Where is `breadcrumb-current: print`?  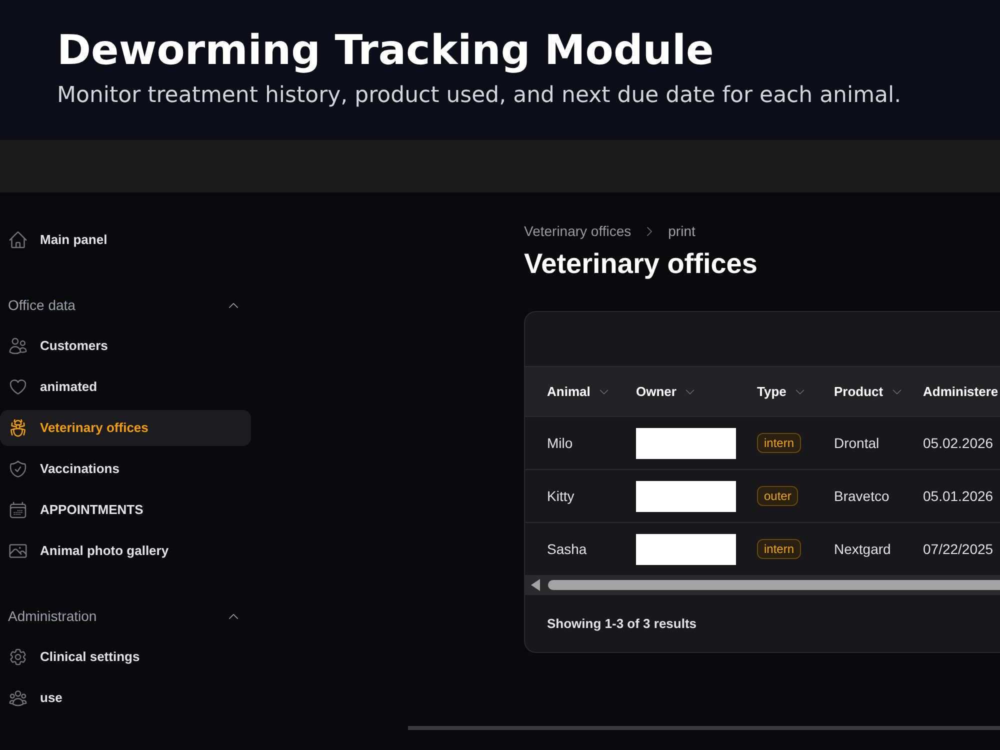
breadcrumb-current: print is located at coordinates (682, 231).